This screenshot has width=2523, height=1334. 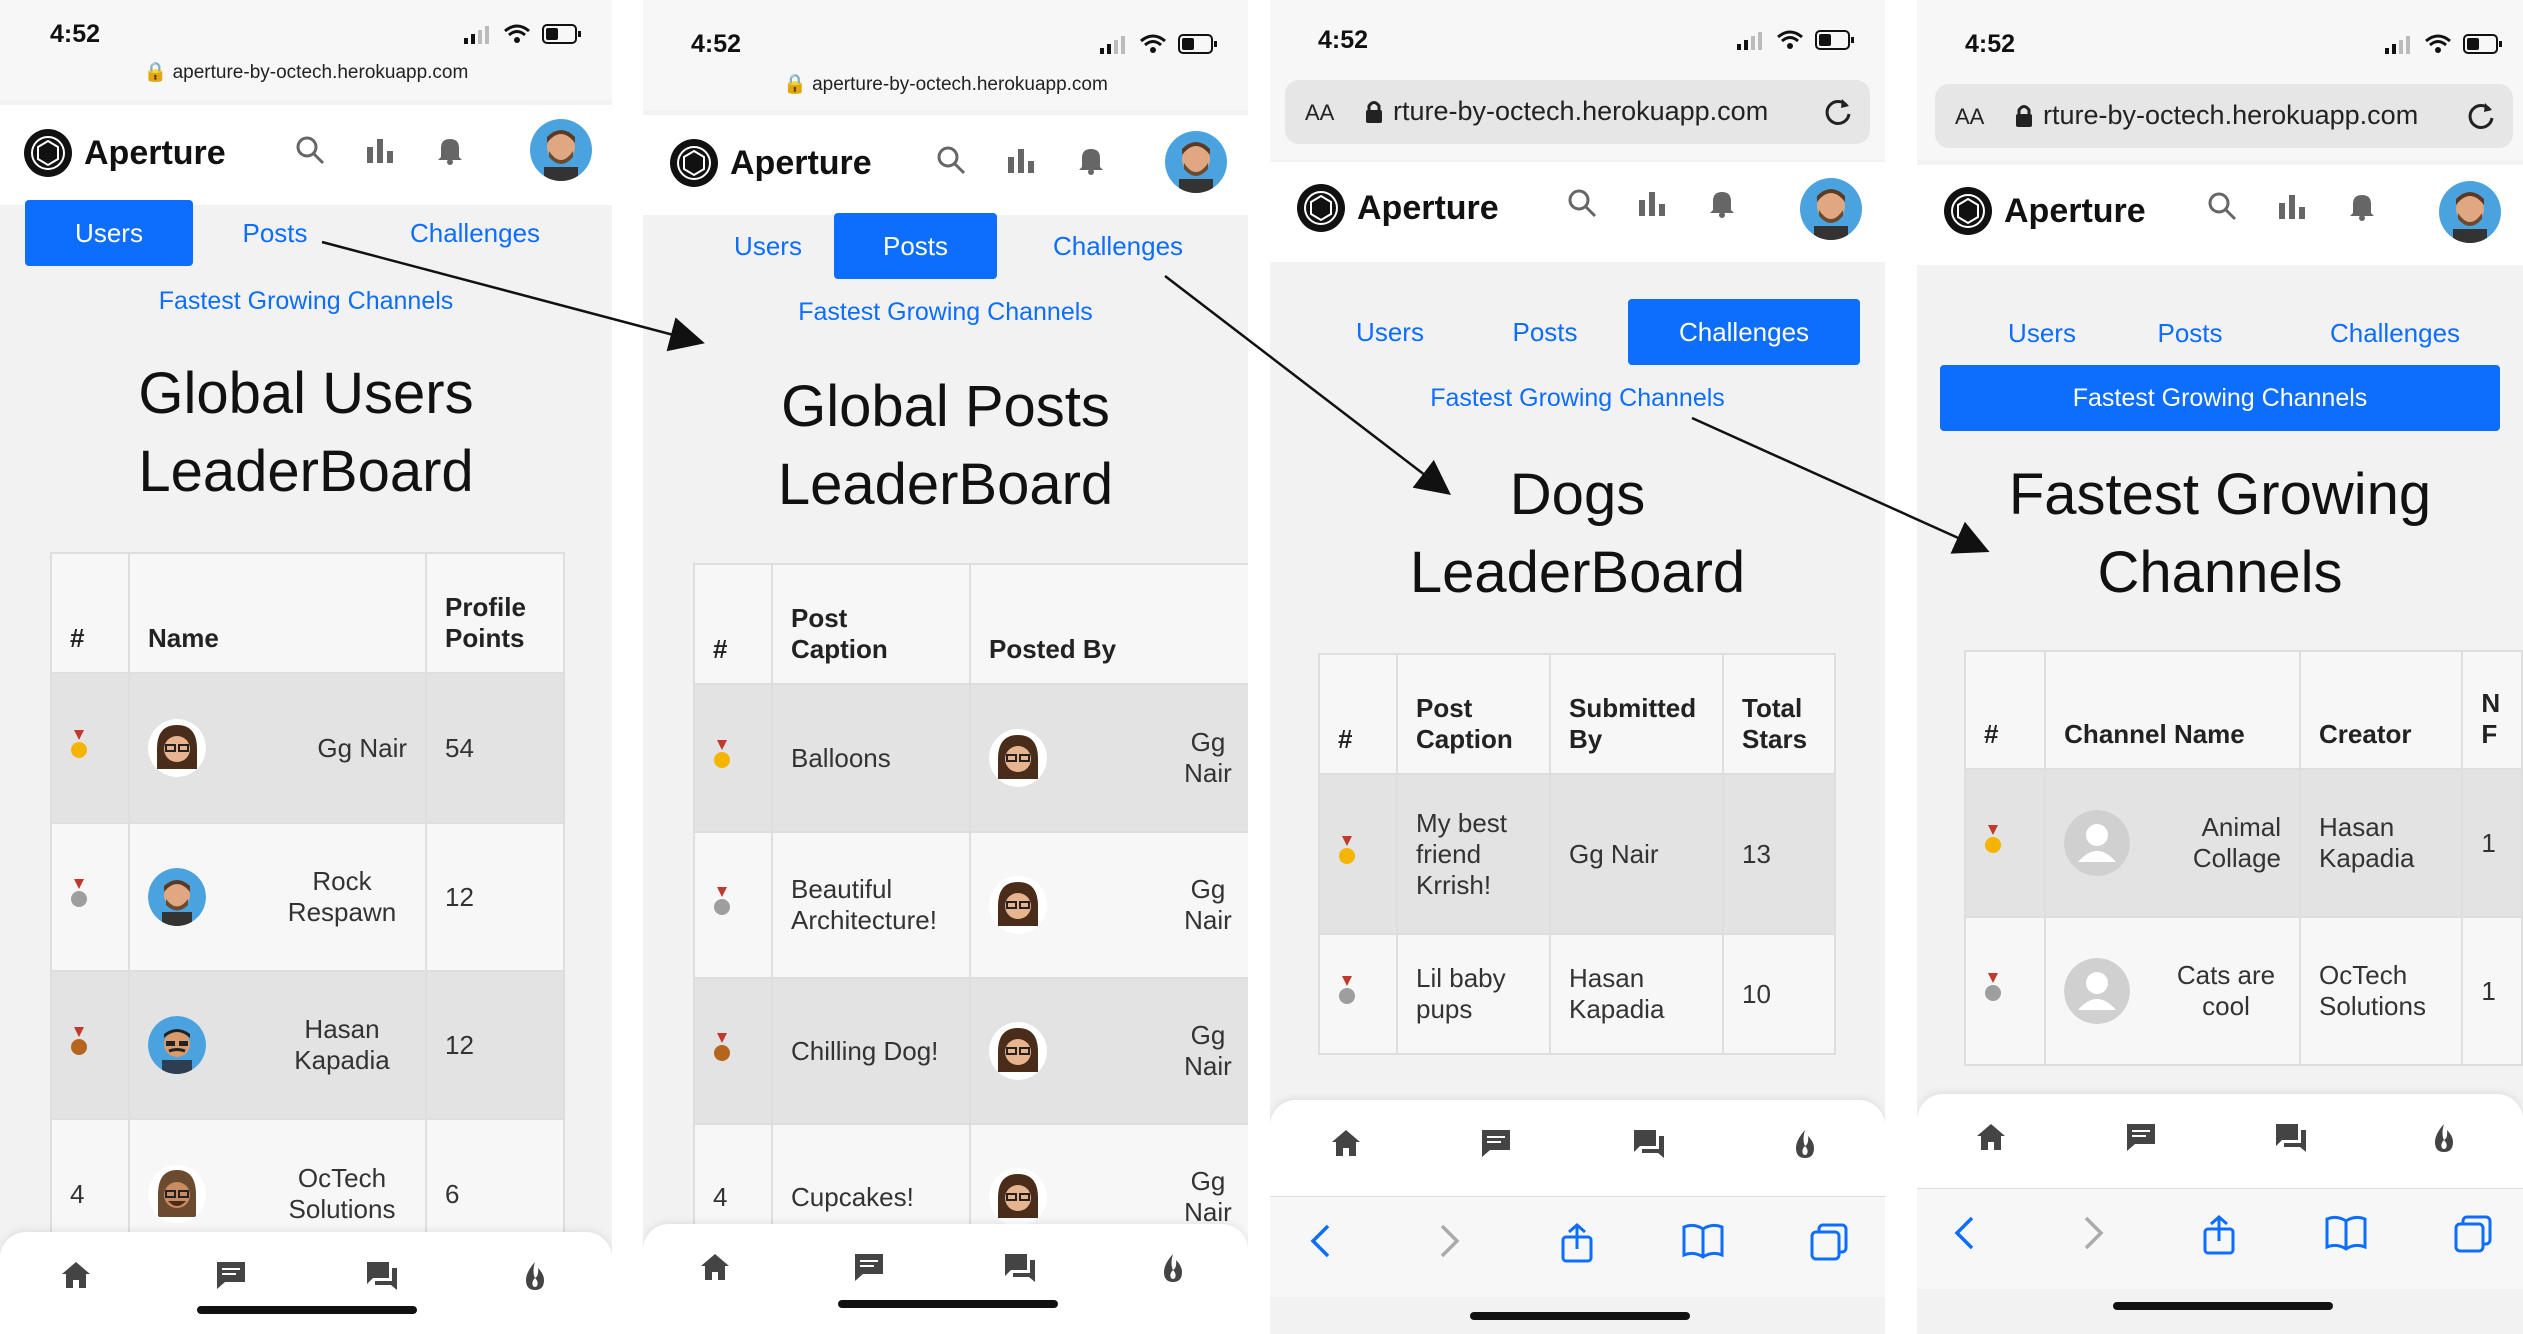 I want to click on table-row: Gg Nair 54, so click(x=307, y=748).